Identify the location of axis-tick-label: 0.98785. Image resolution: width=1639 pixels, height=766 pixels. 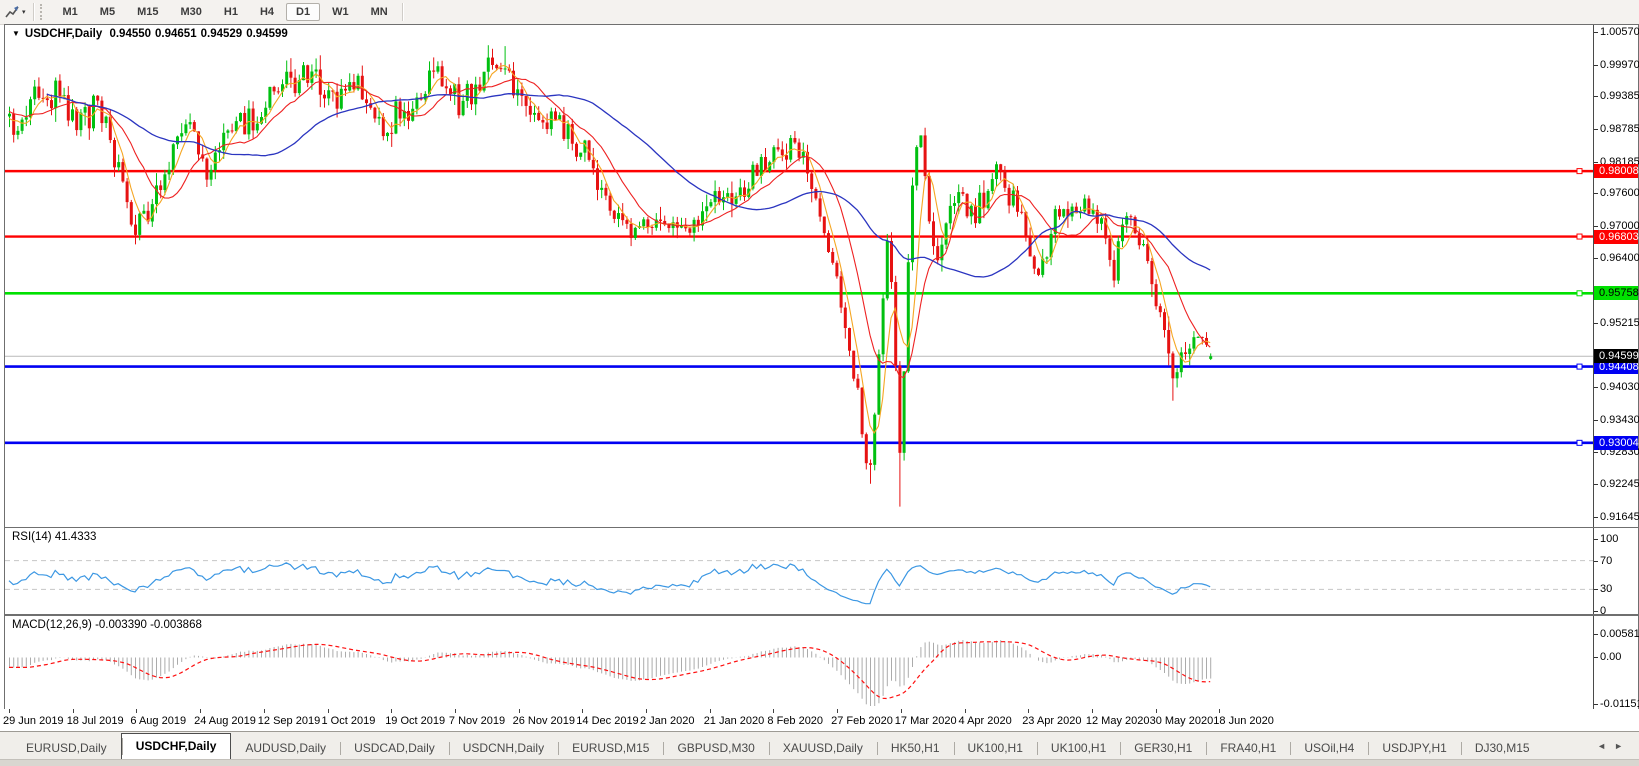
(1616, 129).